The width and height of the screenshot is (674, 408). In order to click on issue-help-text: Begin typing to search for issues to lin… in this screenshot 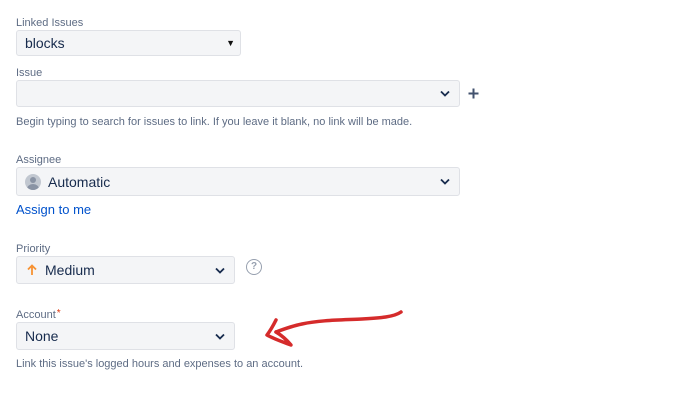, I will do `click(214, 122)`.